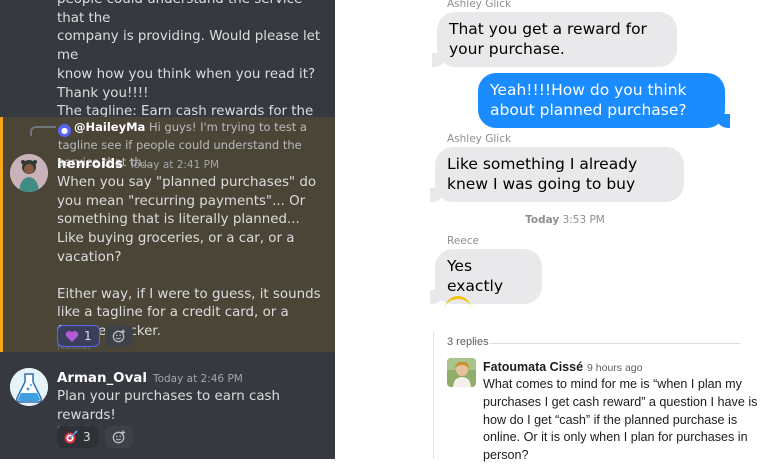  I want to click on discord-logo-icon: ●, so click(64, 130).